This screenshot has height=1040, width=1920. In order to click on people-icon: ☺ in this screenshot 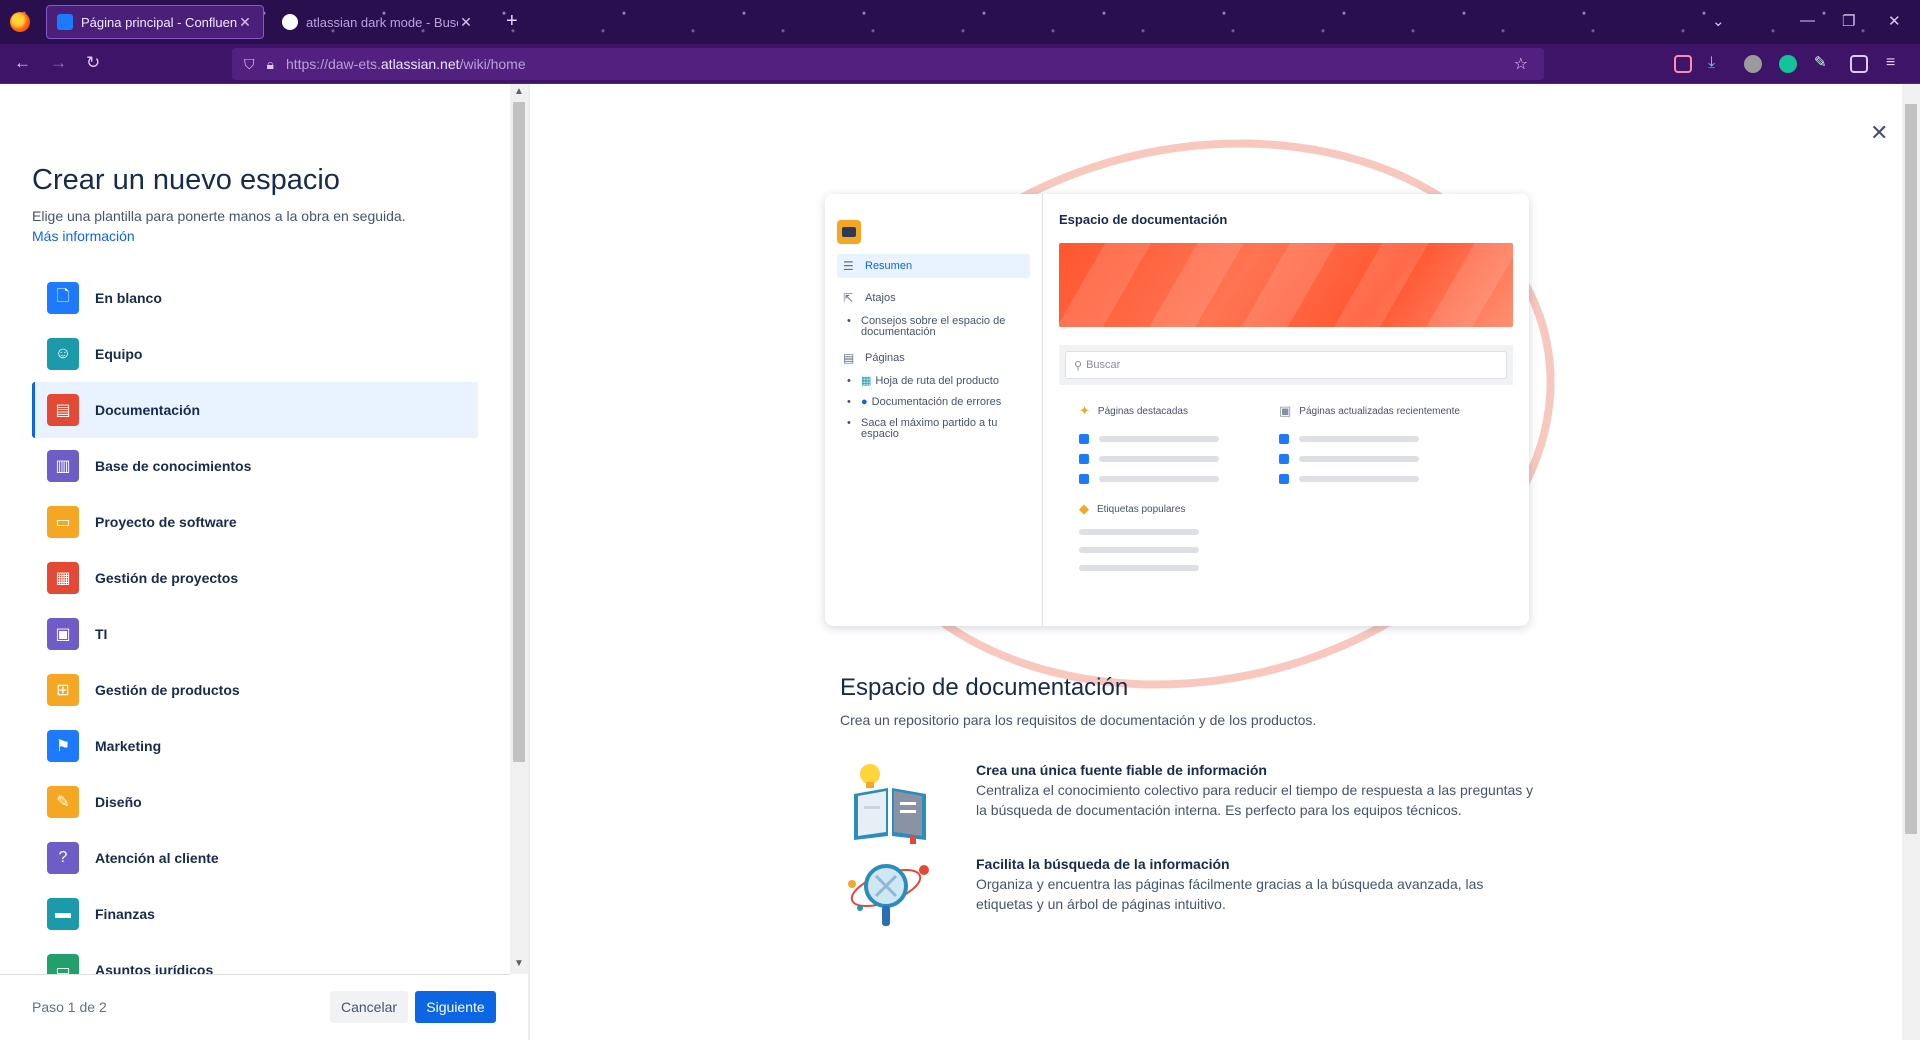, I will do `click(63, 354)`.